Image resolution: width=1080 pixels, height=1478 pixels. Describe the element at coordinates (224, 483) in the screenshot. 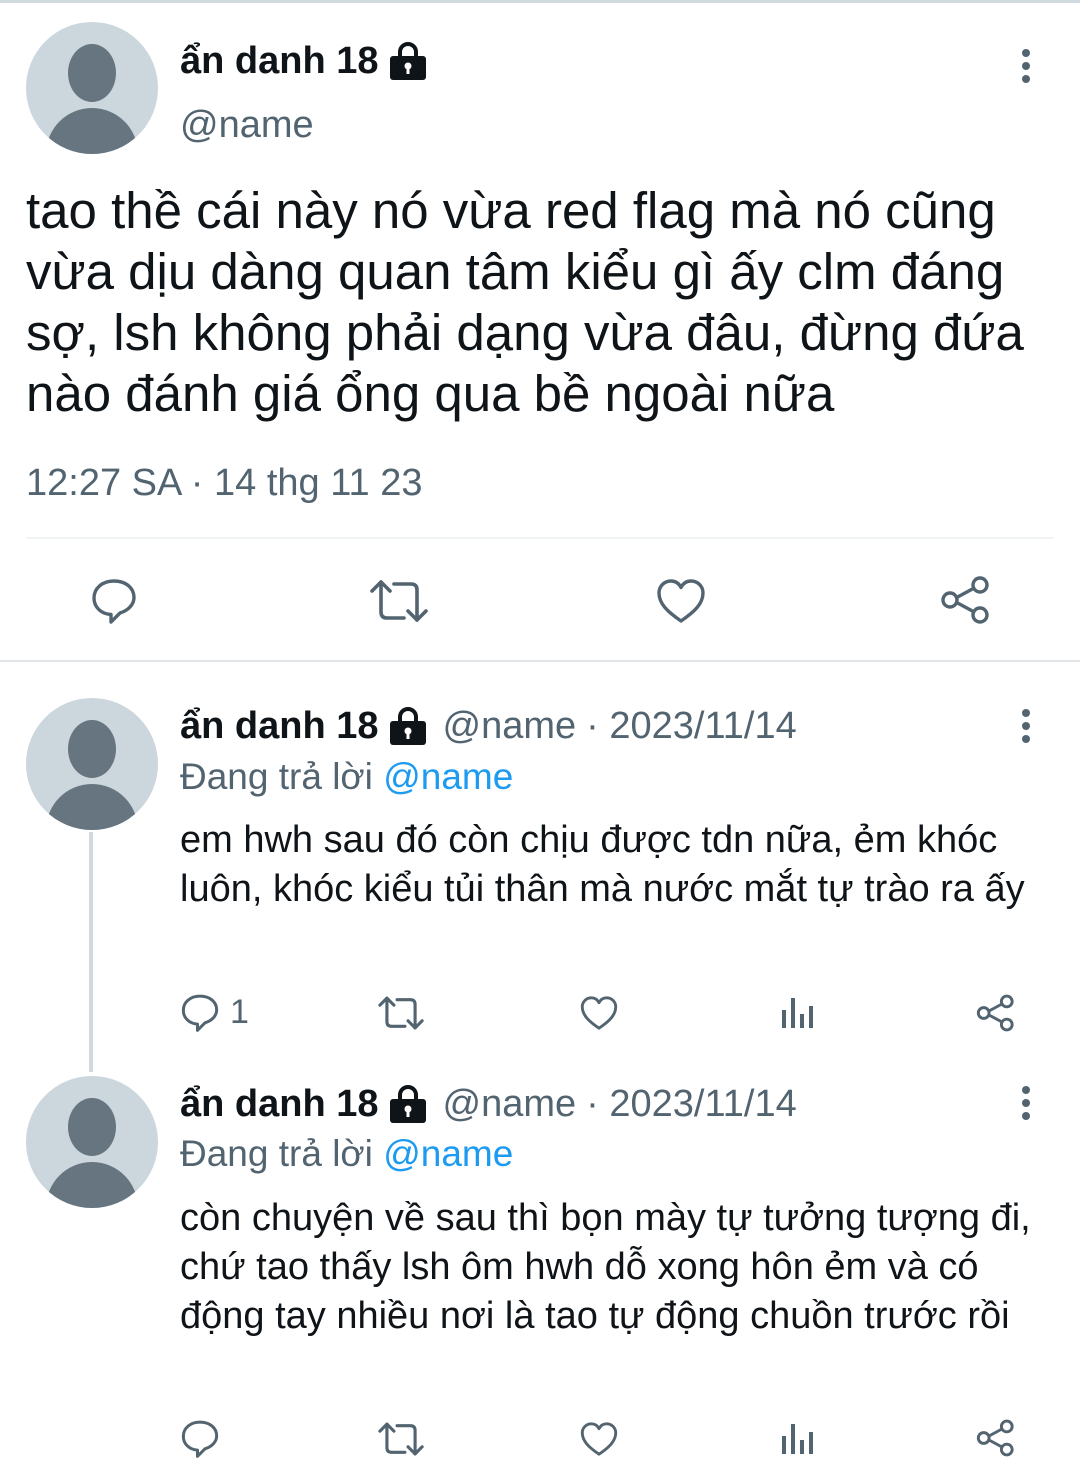

I see `tweet-timestamp: 12:27 SA · 14 thg 11 23` at that location.